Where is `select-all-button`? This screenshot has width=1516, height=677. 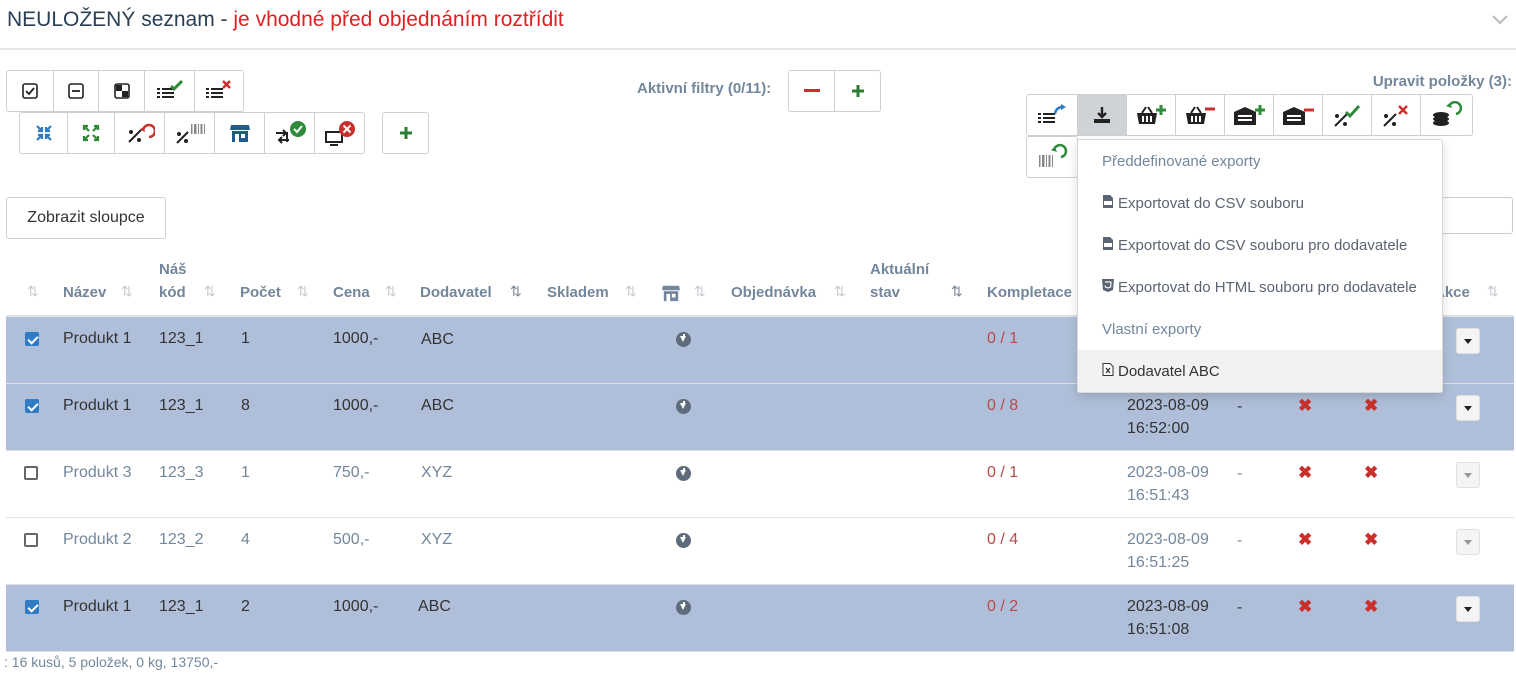
select-all-button is located at coordinates (30, 91).